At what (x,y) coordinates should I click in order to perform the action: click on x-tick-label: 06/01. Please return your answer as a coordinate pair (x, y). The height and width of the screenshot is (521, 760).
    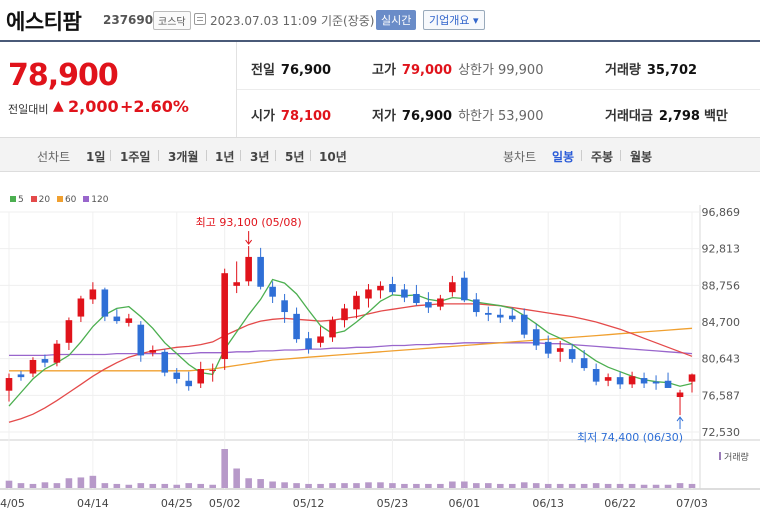
    Looking at the image, I should click on (464, 503).